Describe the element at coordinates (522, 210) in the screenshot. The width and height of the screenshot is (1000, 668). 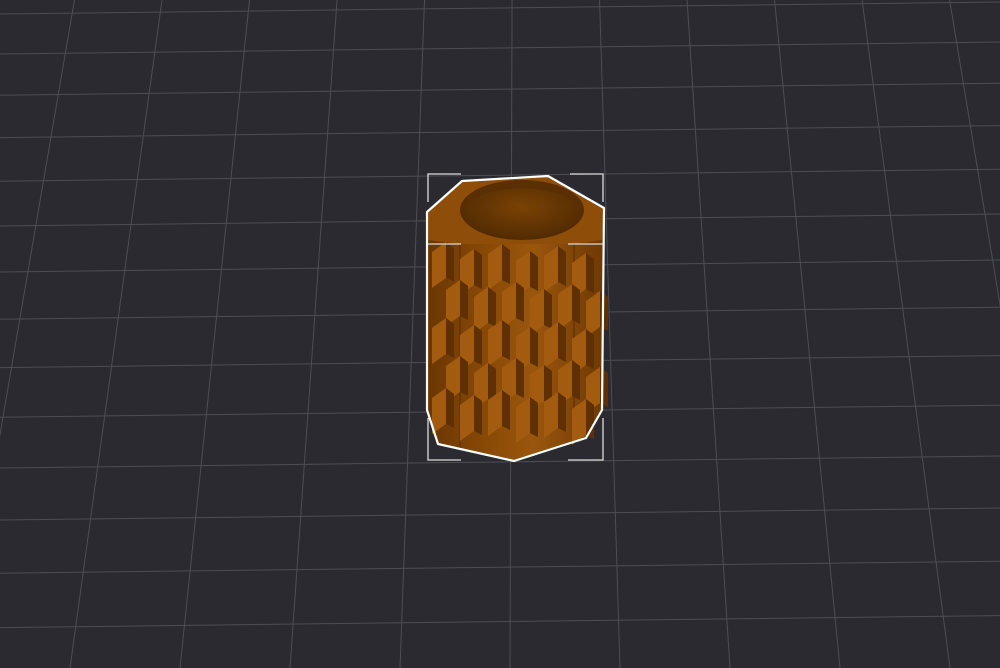
I see `model-opening` at that location.